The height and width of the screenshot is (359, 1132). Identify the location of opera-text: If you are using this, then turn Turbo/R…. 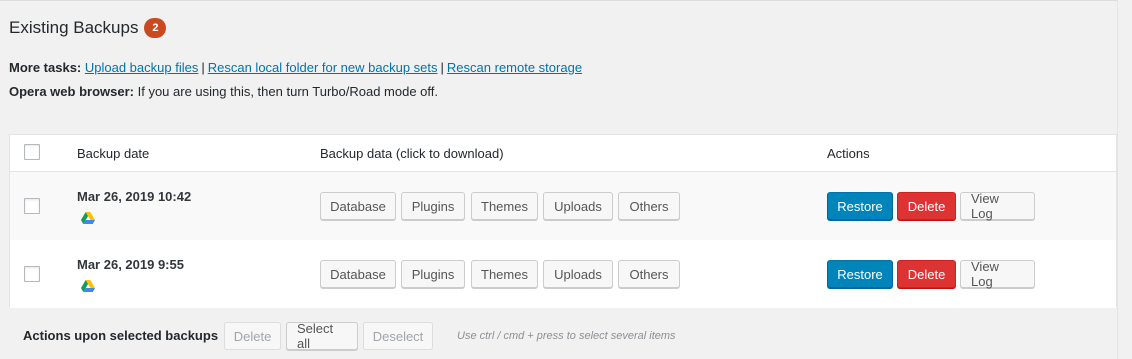
(287, 91).